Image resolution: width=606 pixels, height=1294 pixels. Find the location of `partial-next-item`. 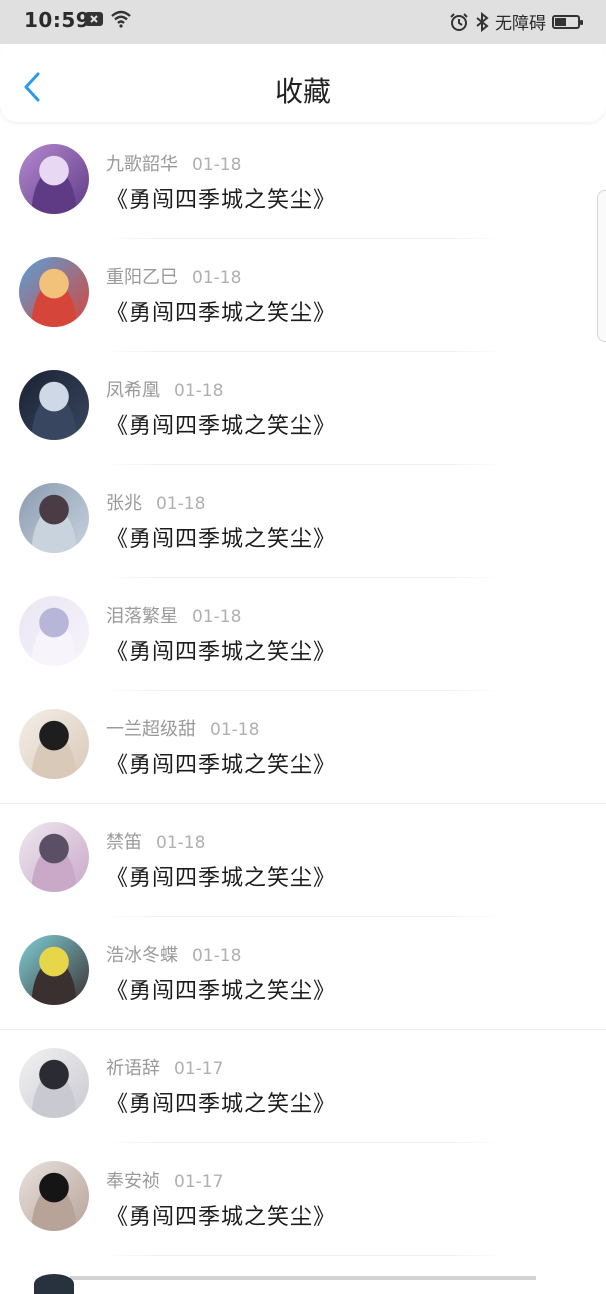

partial-next-item is located at coordinates (303, 1278).